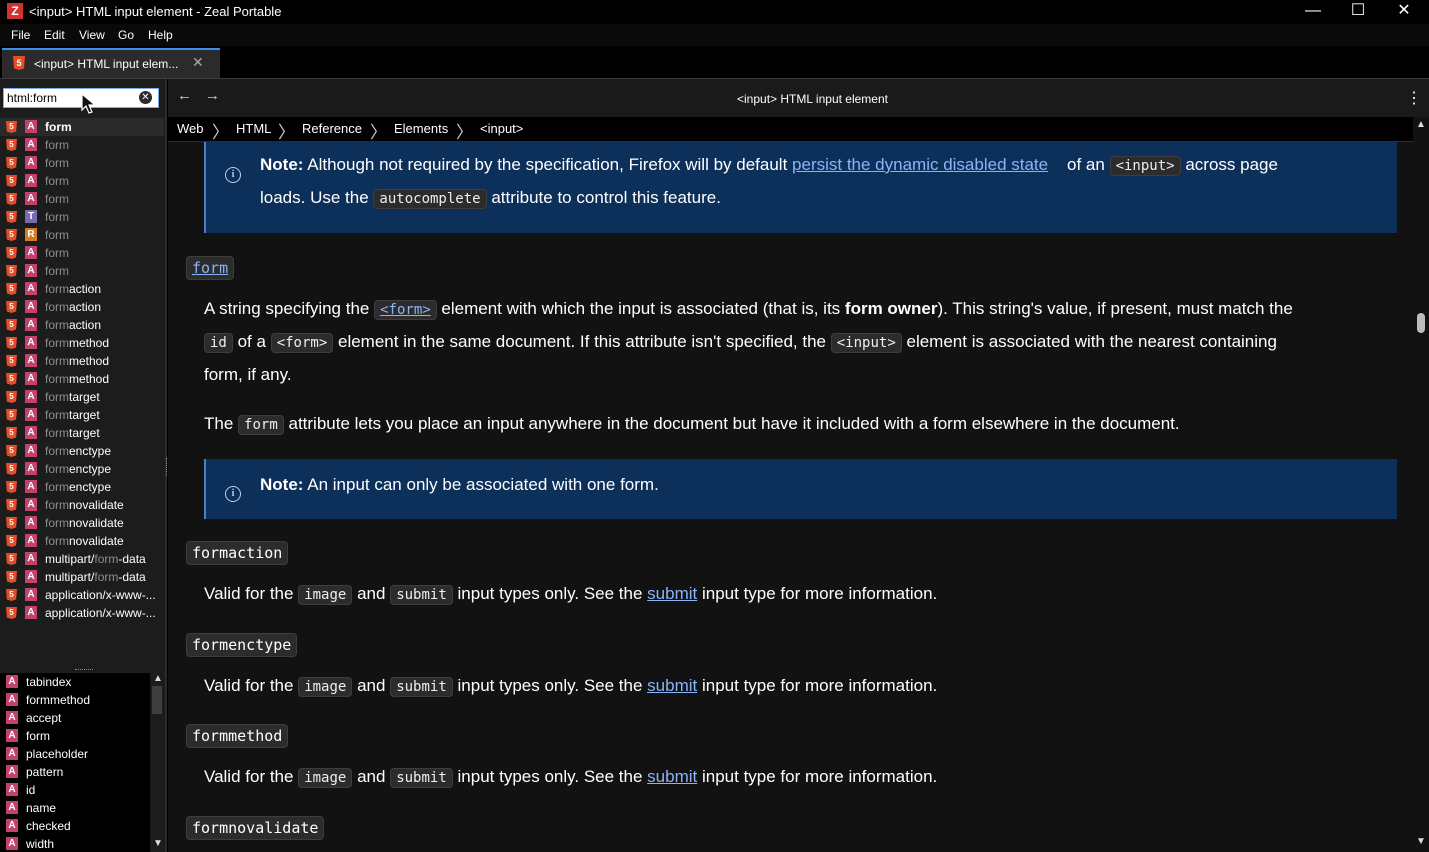 This screenshot has width=1429, height=852. Describe the element at coordinates (253, 128) in the screenshot. I see `breadcrumb-html: HTML` at that location.